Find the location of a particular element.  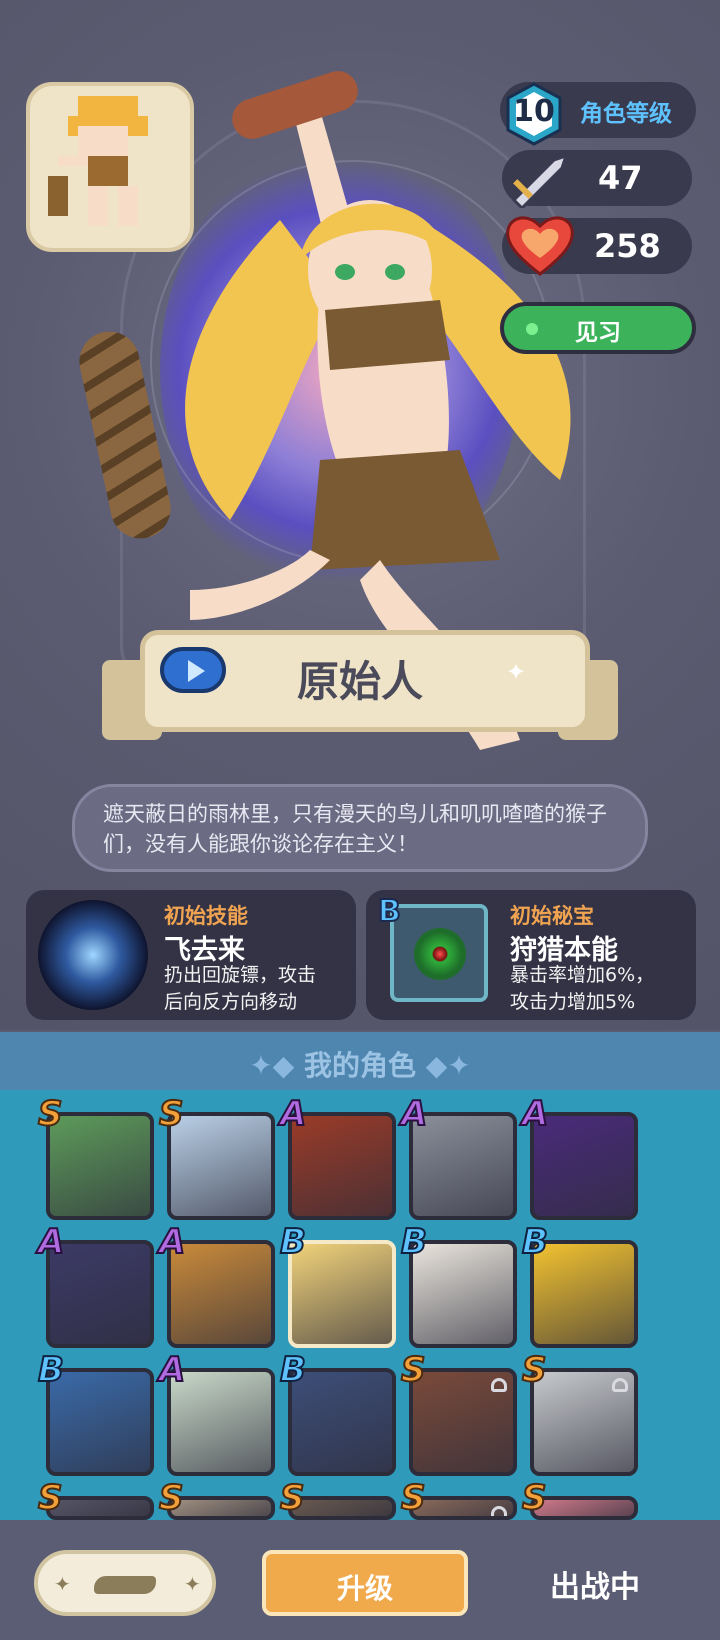

status-badge: 见习 is located at coordinates (598, 328).